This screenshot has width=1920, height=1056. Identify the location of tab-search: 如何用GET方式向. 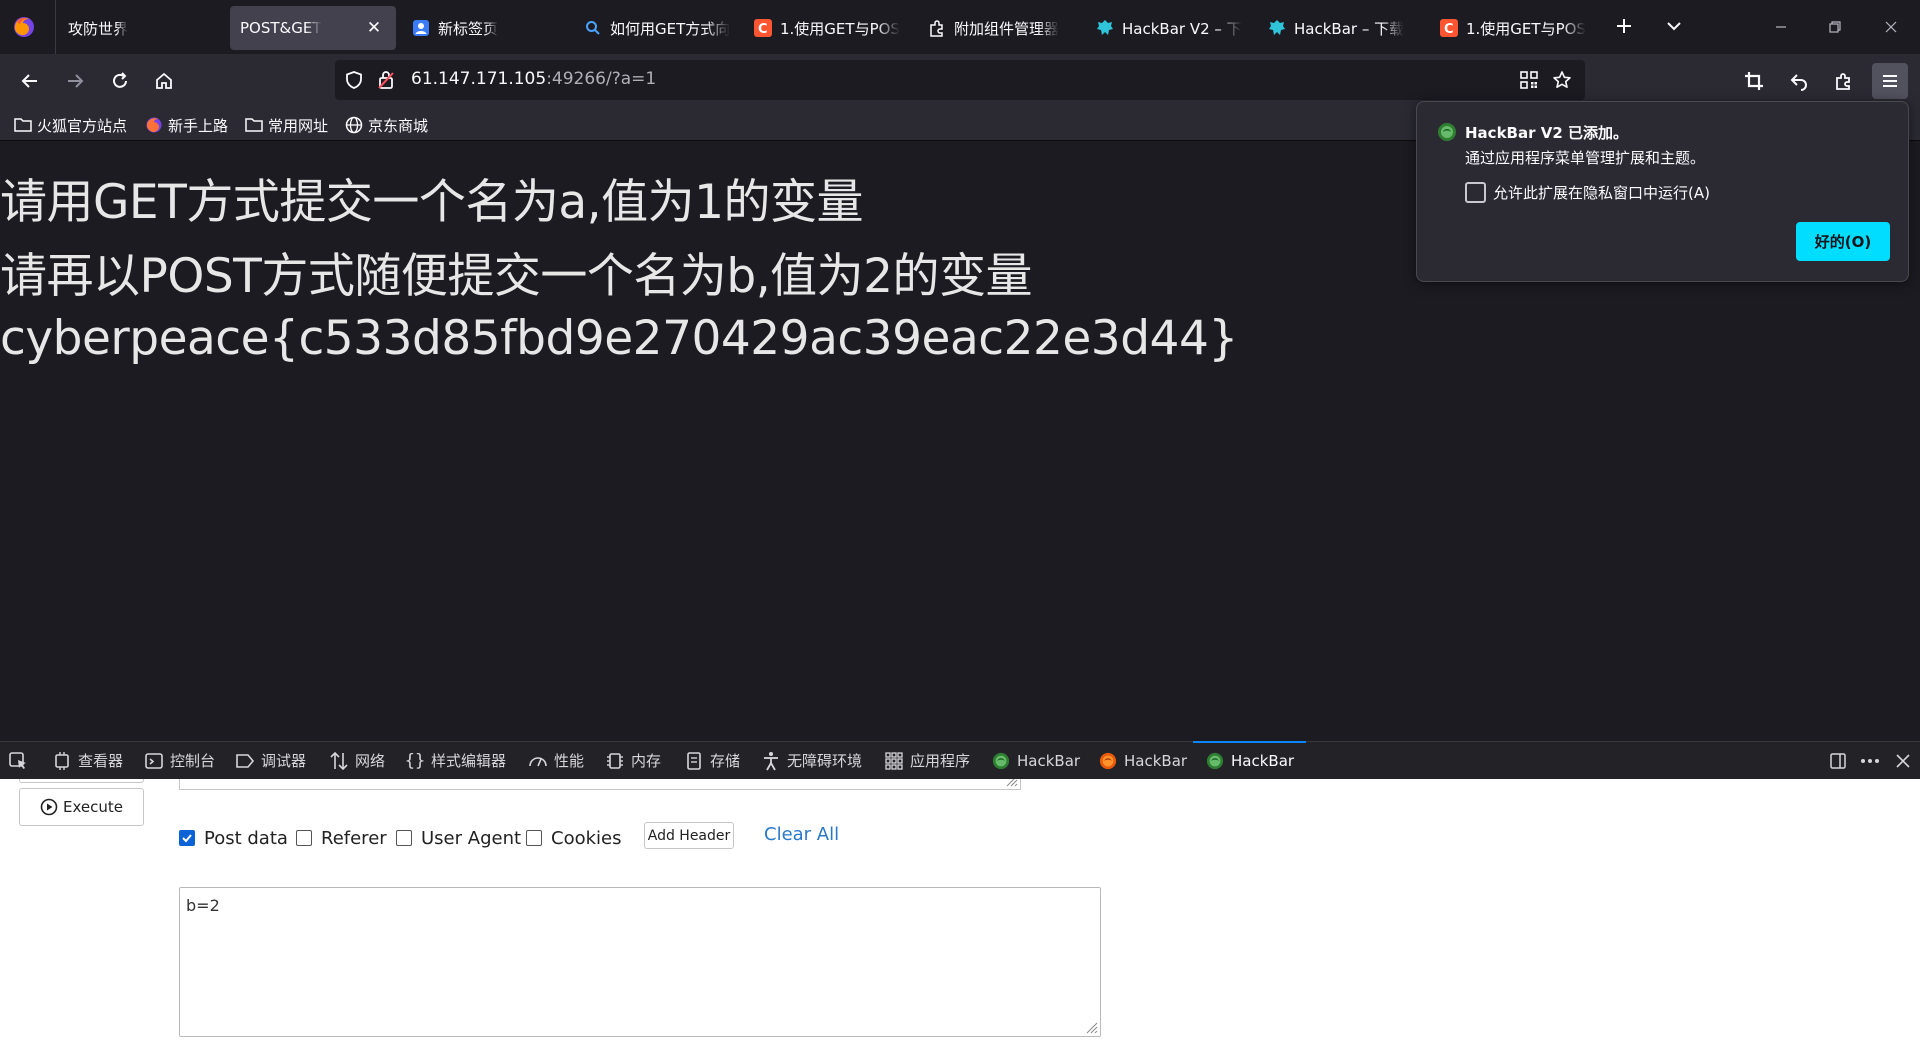
(657, 28).